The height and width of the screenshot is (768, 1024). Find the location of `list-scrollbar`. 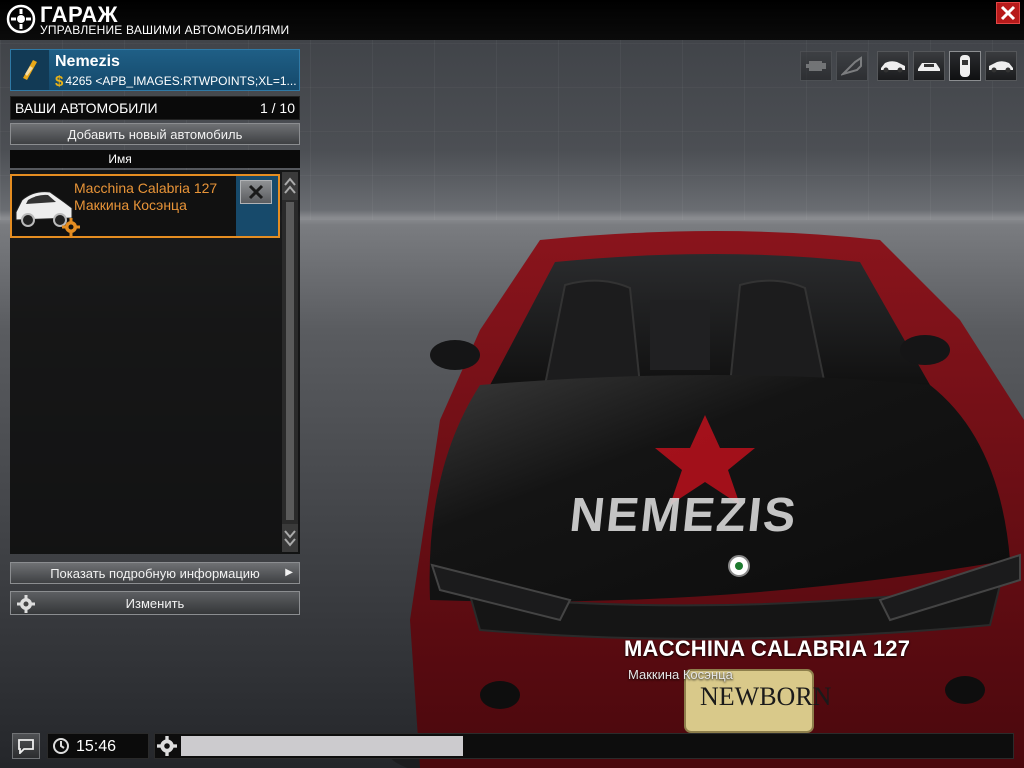

list-scrollbar is located at coordinates (290, 362).